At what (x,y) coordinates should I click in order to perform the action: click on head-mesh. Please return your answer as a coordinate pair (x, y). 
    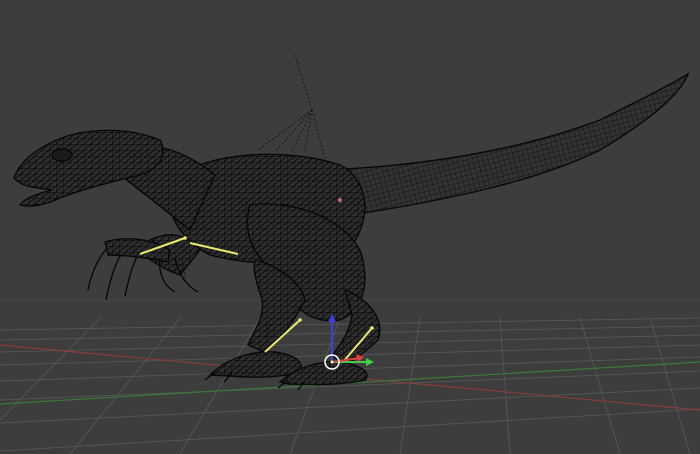
    Looking at the image, I should click on (88, 168).